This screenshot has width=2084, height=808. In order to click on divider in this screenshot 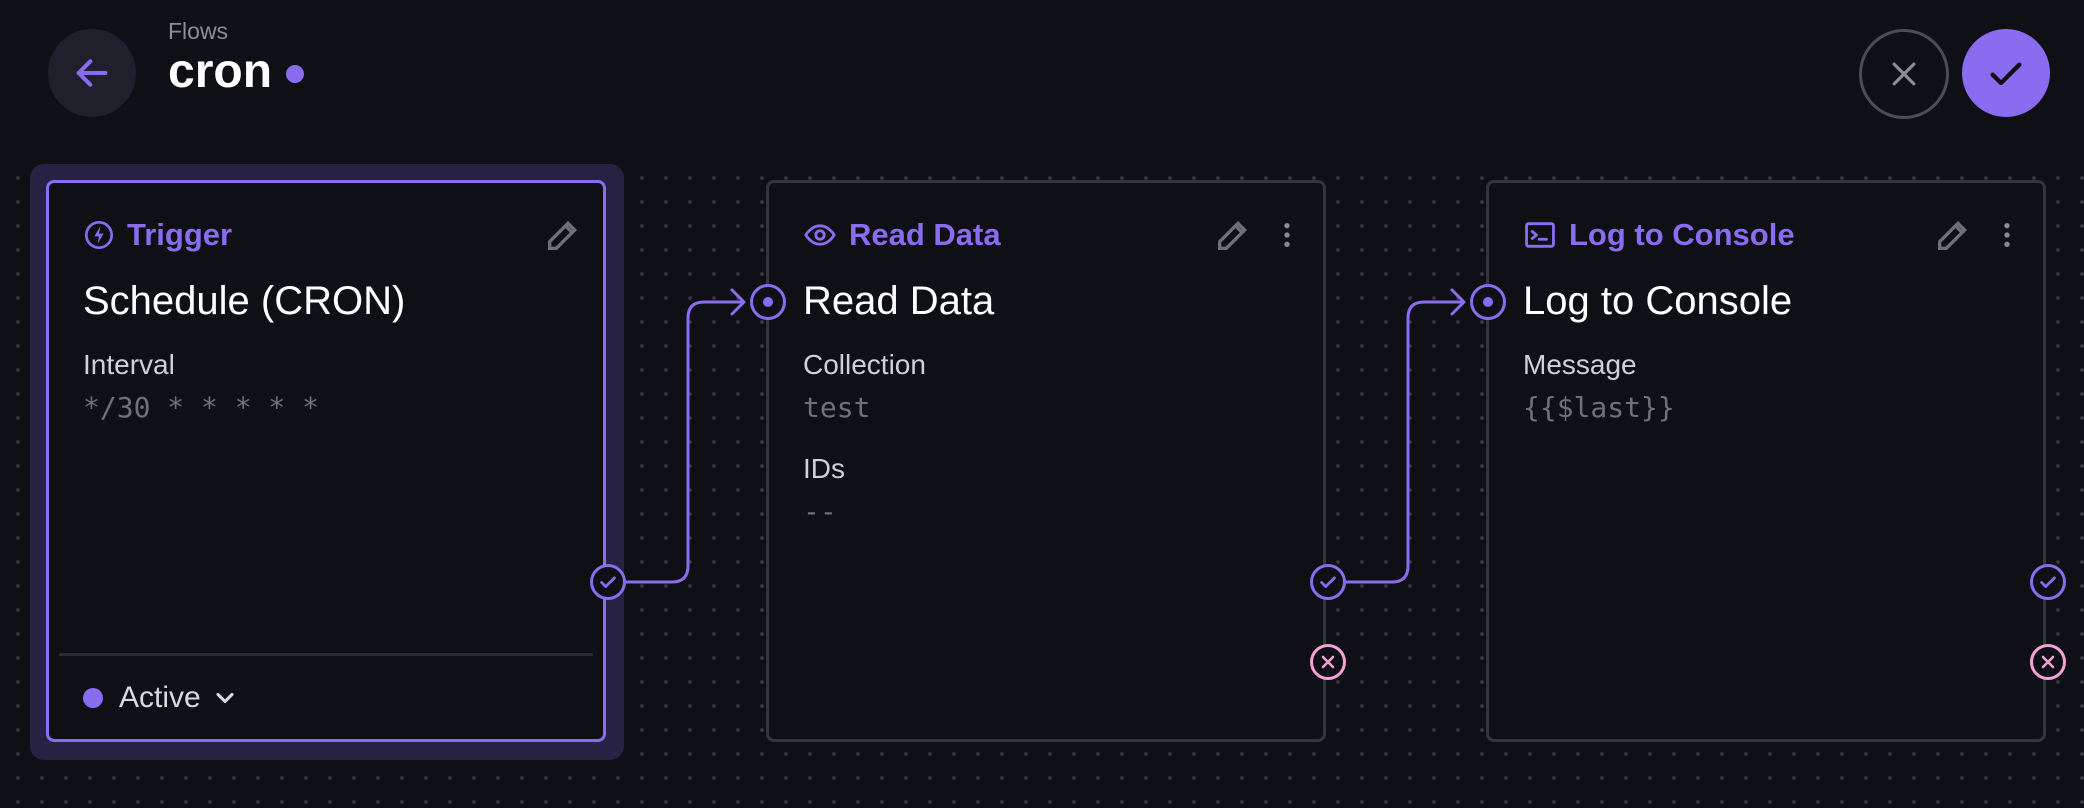, I will do `click(326, 654)`.